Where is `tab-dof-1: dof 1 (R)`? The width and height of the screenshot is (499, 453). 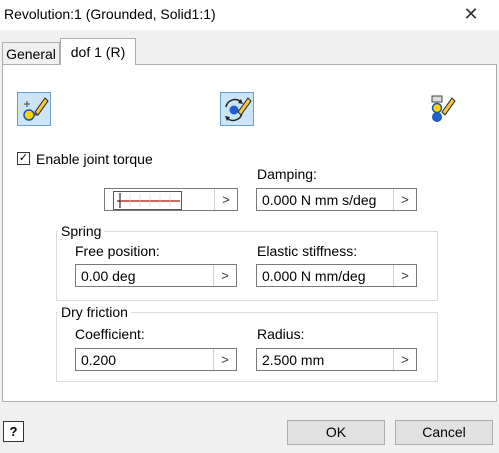
tab-dof-1: dof 1 (R) is located at coordinates (98, 51).